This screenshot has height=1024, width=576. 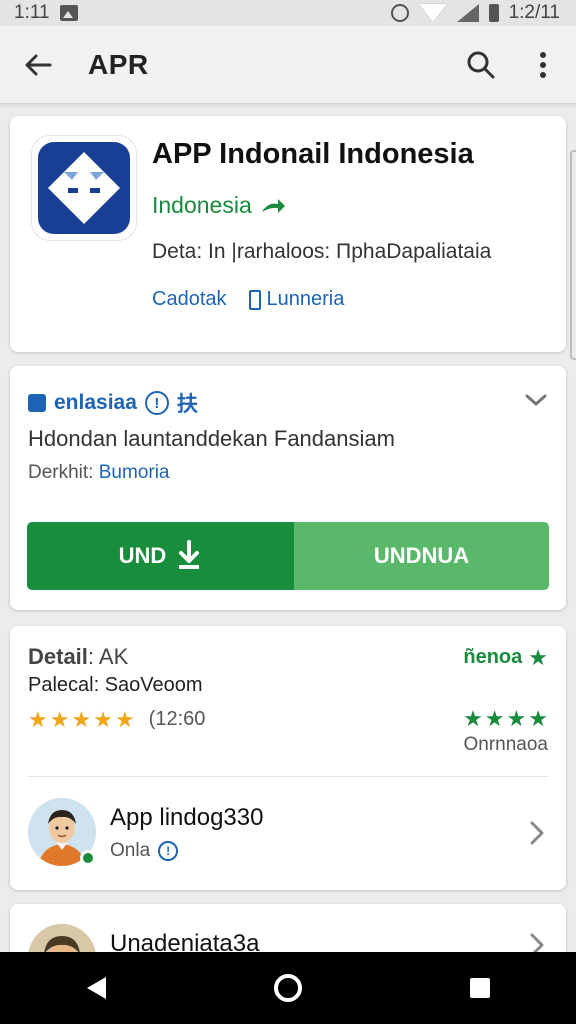 I want to click on detail-label: Detail, so click(x=58, y=656).